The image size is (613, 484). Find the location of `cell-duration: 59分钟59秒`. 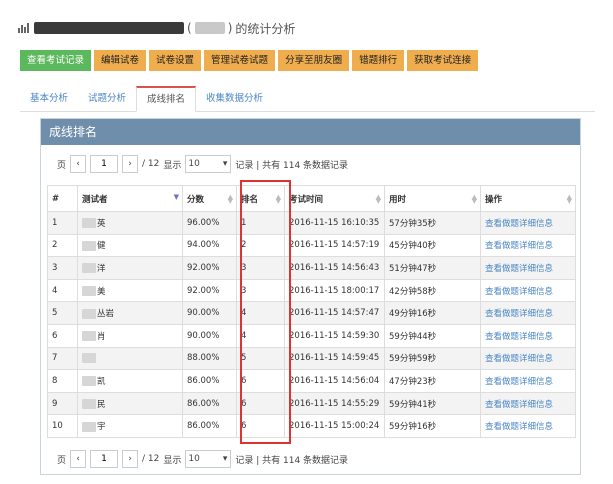

cell-duration: 59分钟59秒 is located at coordinates (432, 358).